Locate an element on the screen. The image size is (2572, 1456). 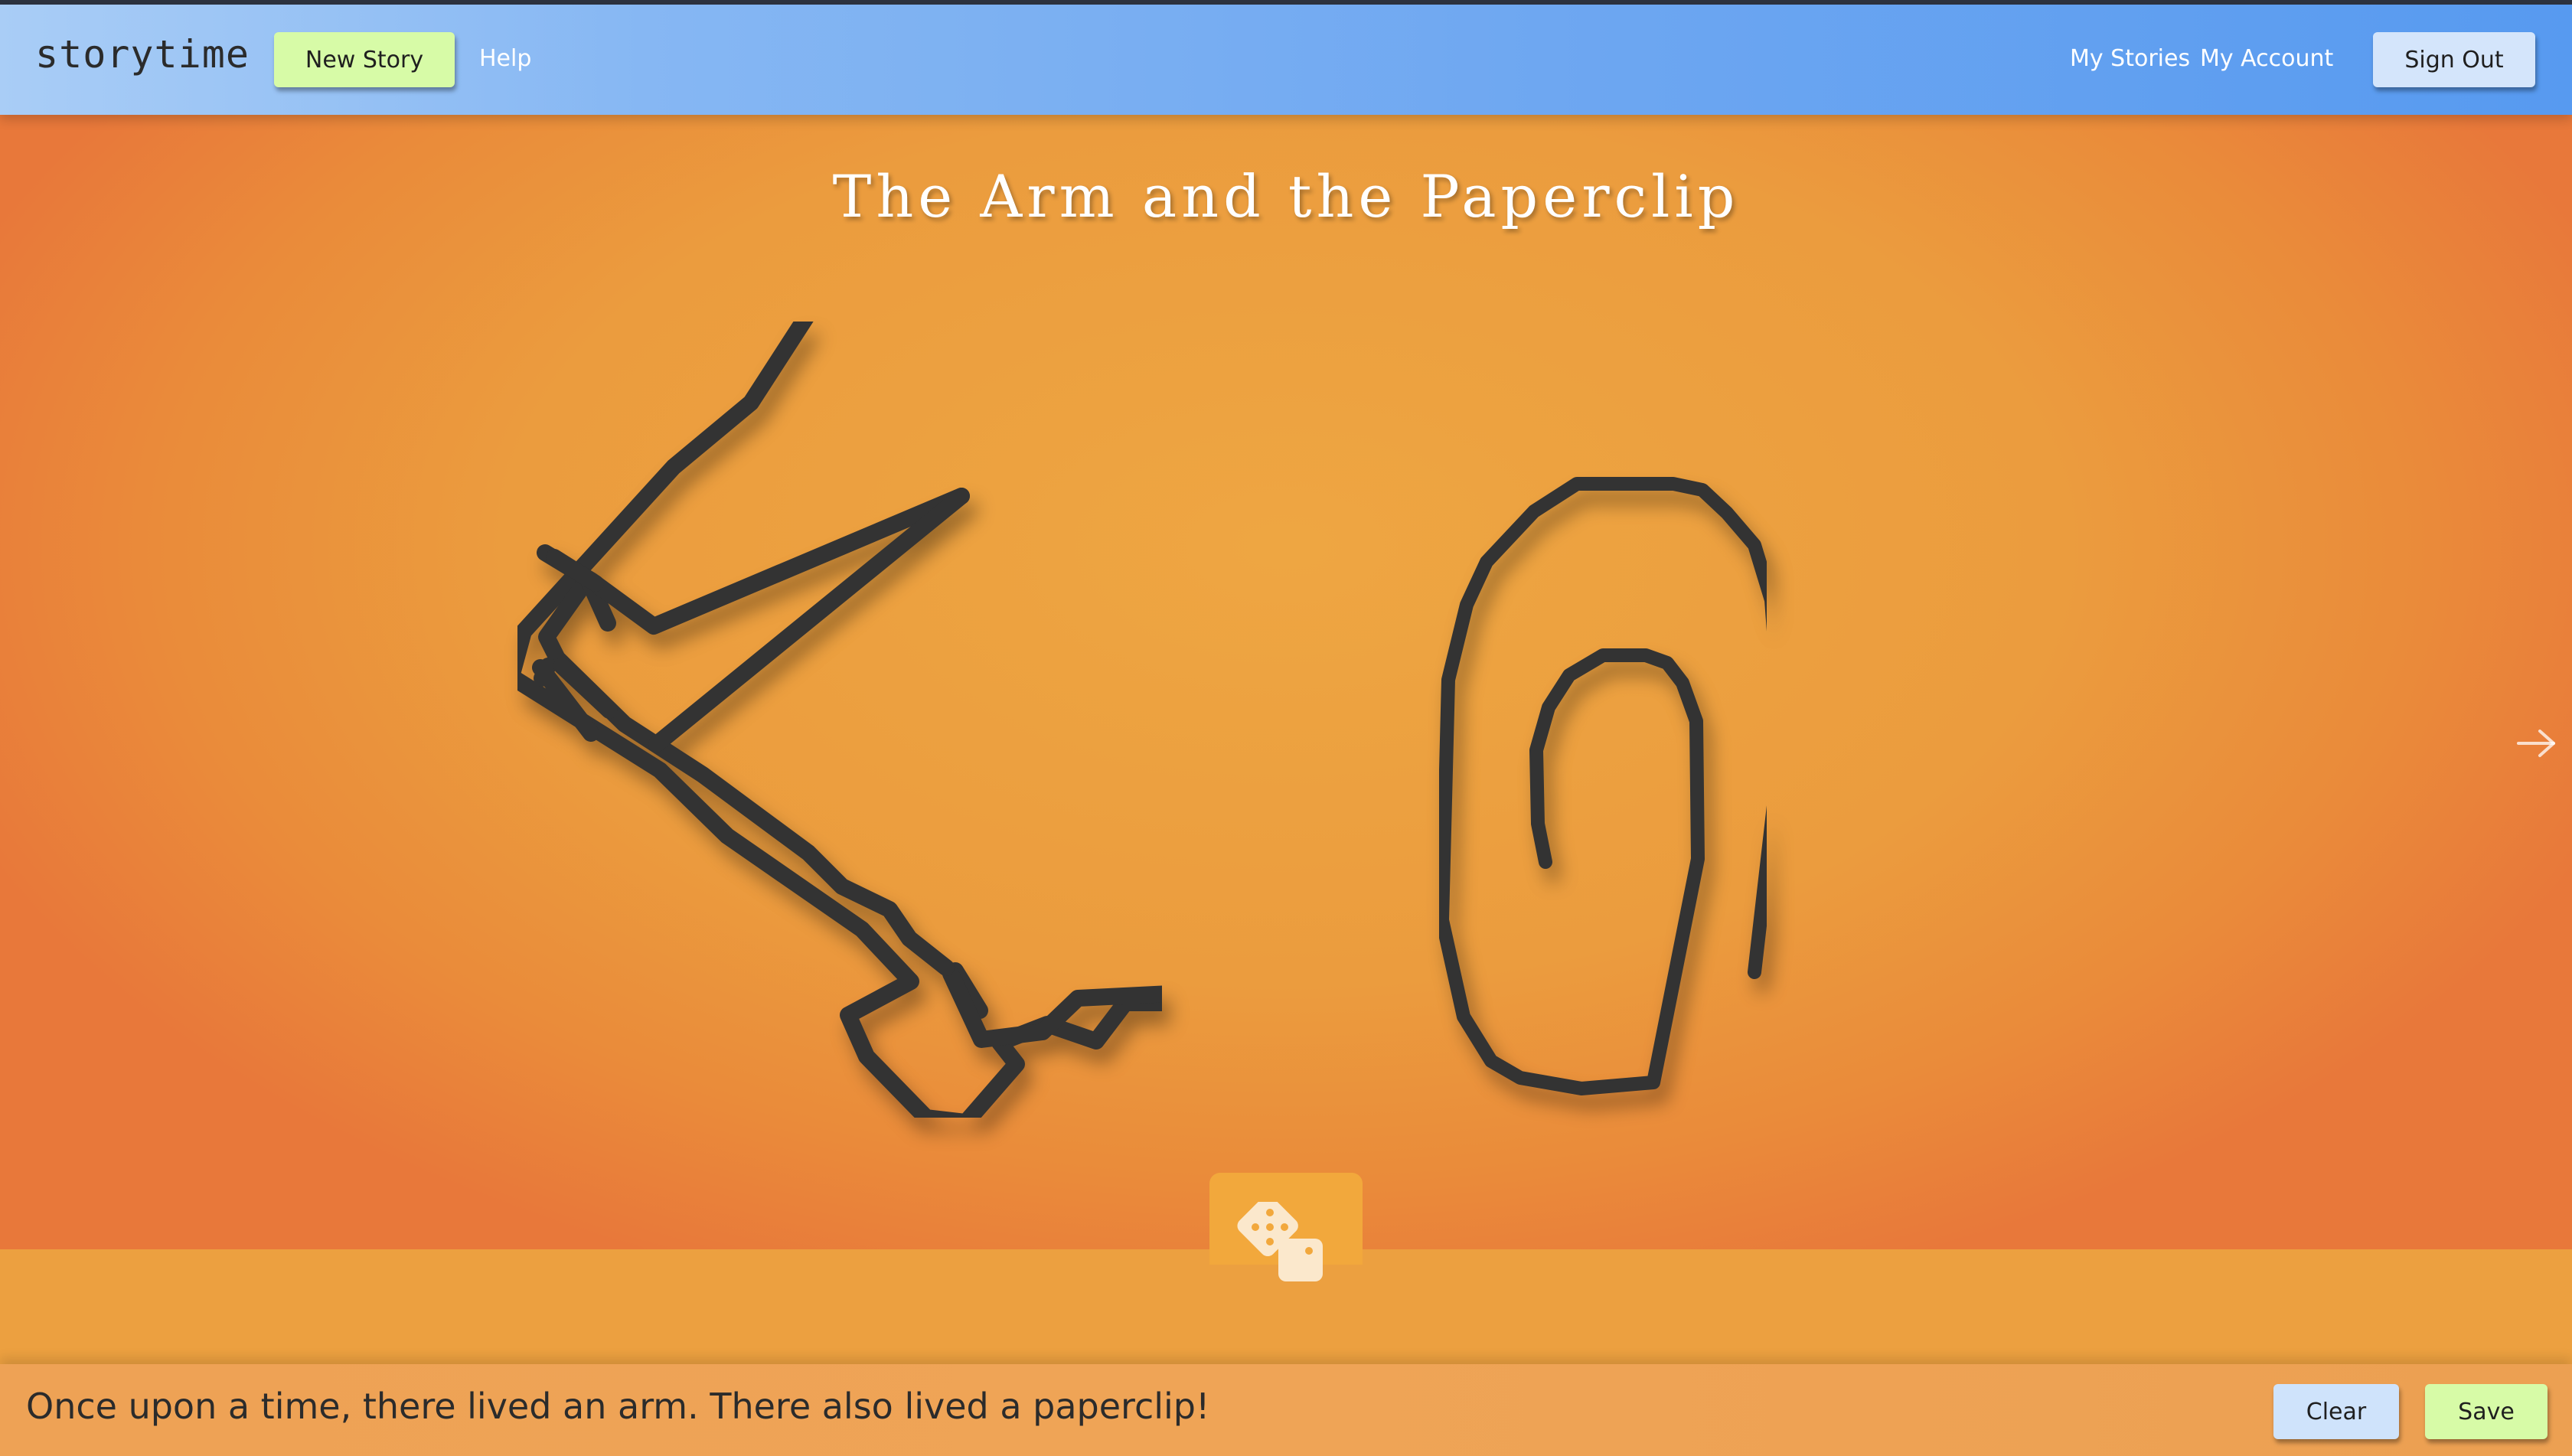
save-button: Save is located at coordinates (2486, 1411).